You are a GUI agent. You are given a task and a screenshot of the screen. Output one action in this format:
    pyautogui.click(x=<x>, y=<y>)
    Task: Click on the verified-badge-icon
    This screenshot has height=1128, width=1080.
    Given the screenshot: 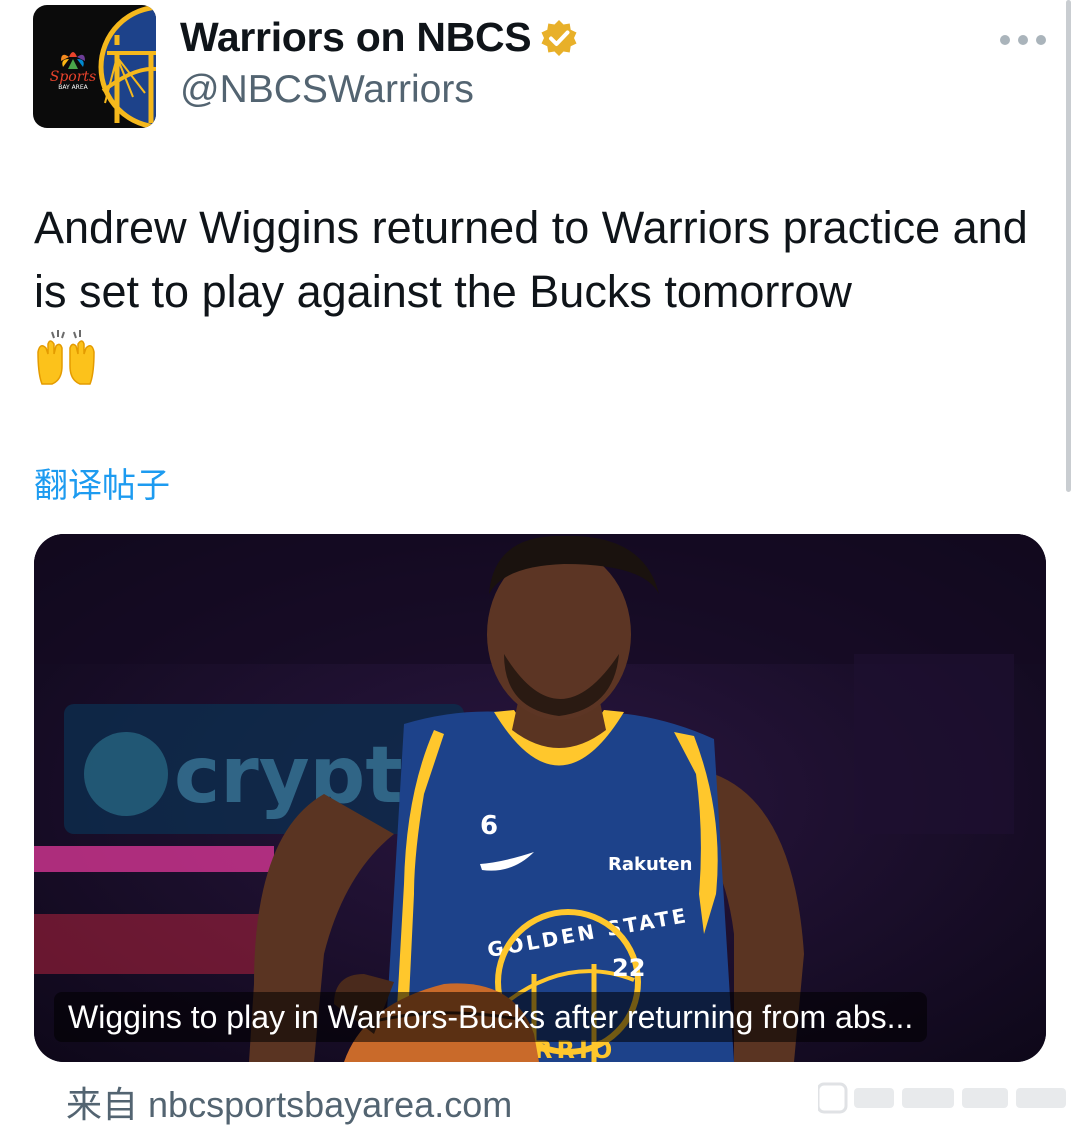 What is the action you would take?
    pyautogui.click(x=559, y=37)
    